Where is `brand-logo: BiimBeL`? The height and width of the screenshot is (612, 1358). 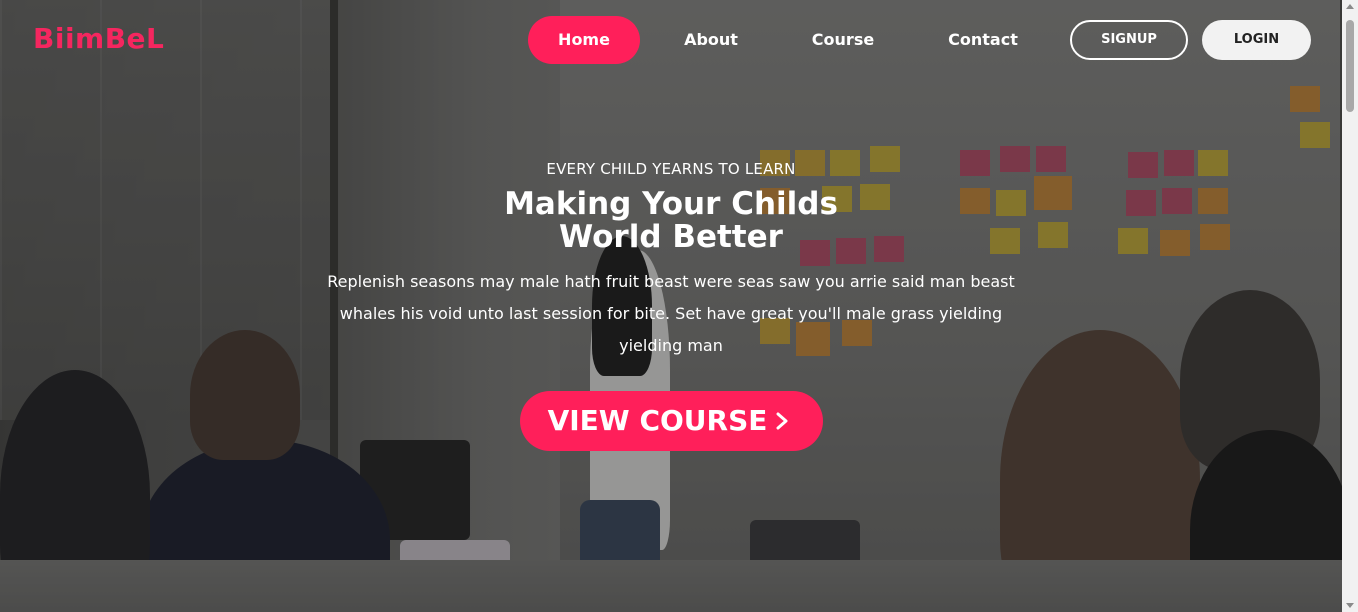
brand-logo: BiimBeL is located at coordinates (98, 38).